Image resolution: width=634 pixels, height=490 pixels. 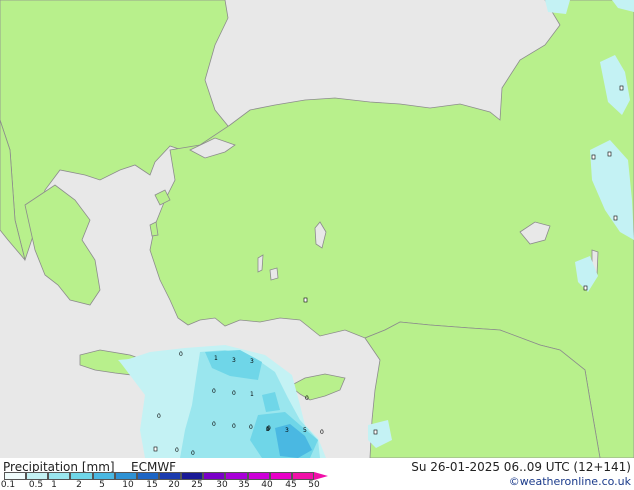 What do you see at coordinates (268, 429) in the screenshot?
I see `station-value: 2` at bounding box center [268, 429].